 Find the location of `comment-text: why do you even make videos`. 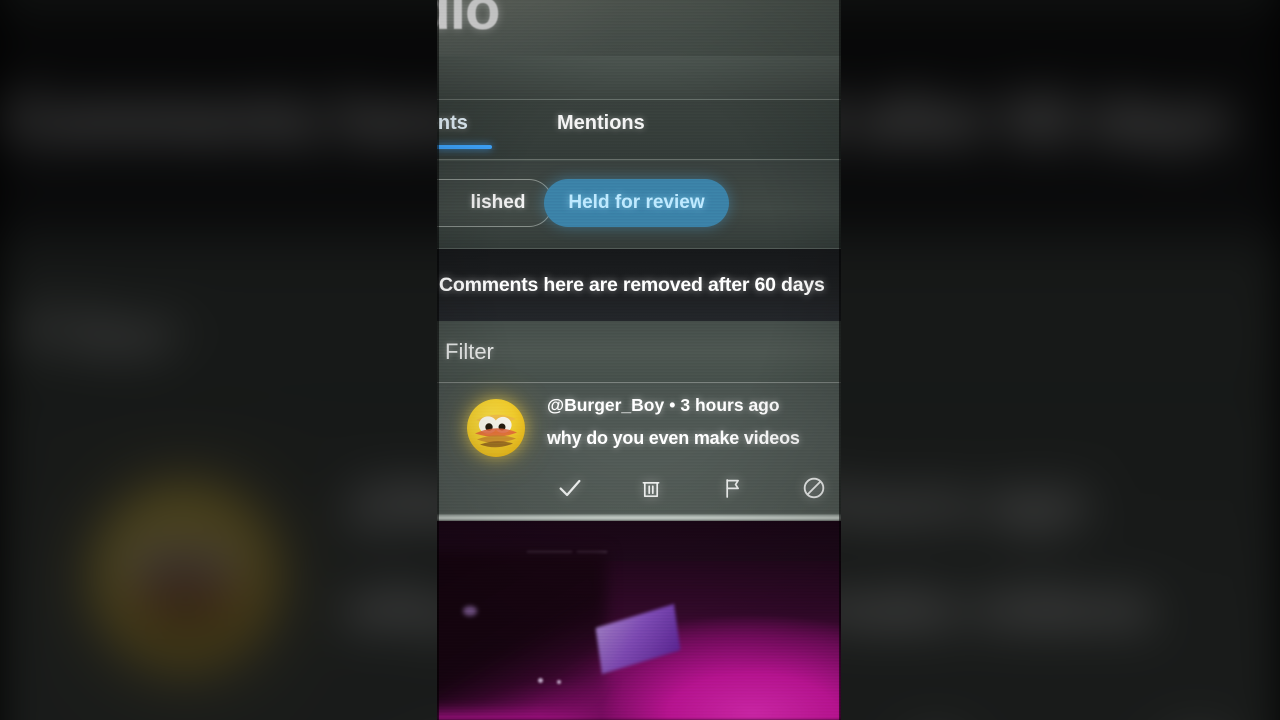

comment-text: why do you even make videos is located at coordinates (673, 438).